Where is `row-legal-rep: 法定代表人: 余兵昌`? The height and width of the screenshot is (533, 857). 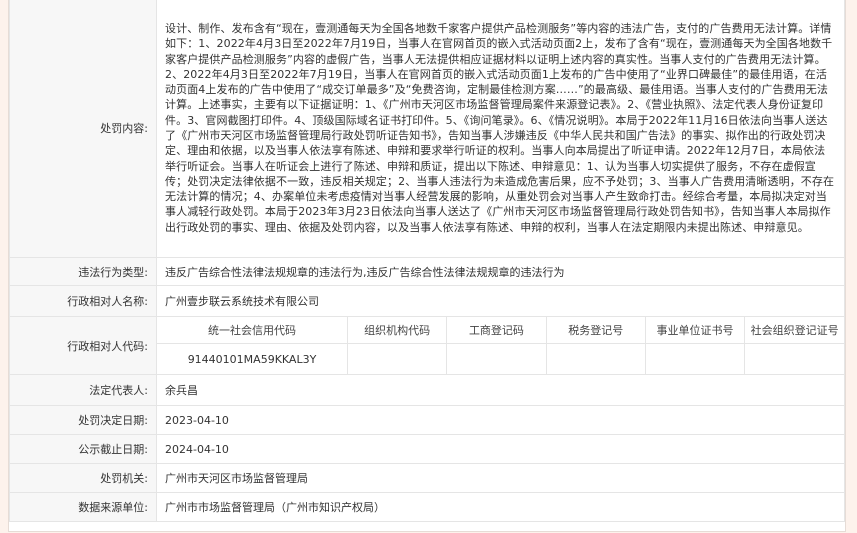
row-legal-rep: 法定代表人: 余兵昌 is located at coordinates (427, 390).